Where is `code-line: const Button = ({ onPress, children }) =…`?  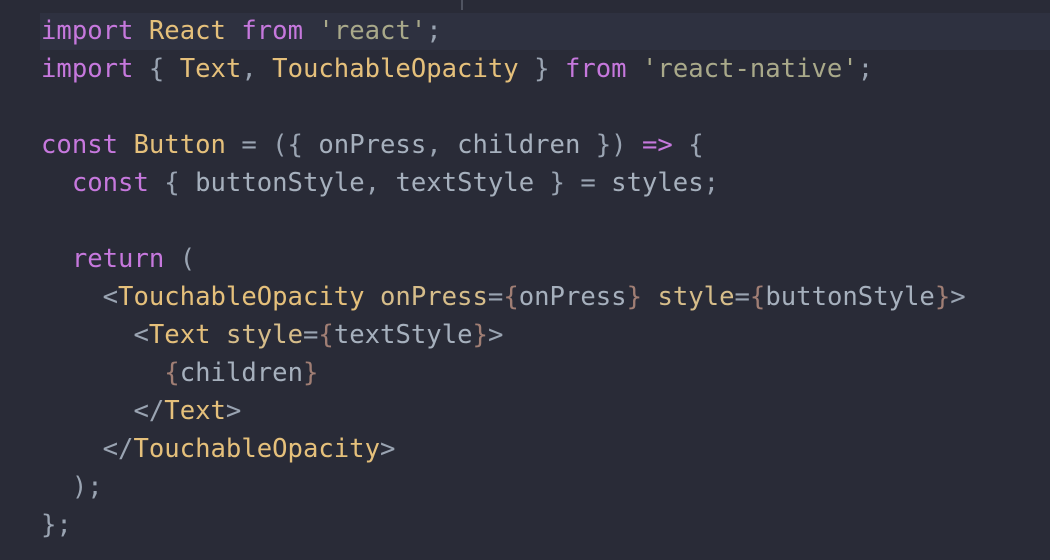 code-line: const Button = ({ onPress, children }) =… is located at coordinates (372, 145).